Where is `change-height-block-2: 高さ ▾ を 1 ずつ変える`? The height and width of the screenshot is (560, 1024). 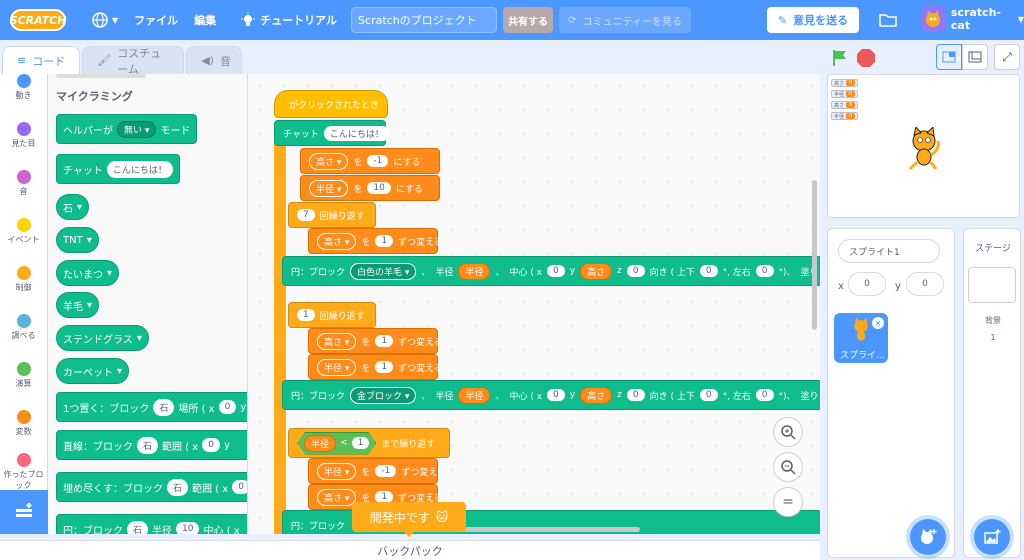
change-height-block-2: 高さ ▾ を 1 ずつ変える is located at coordinates (375, 341).